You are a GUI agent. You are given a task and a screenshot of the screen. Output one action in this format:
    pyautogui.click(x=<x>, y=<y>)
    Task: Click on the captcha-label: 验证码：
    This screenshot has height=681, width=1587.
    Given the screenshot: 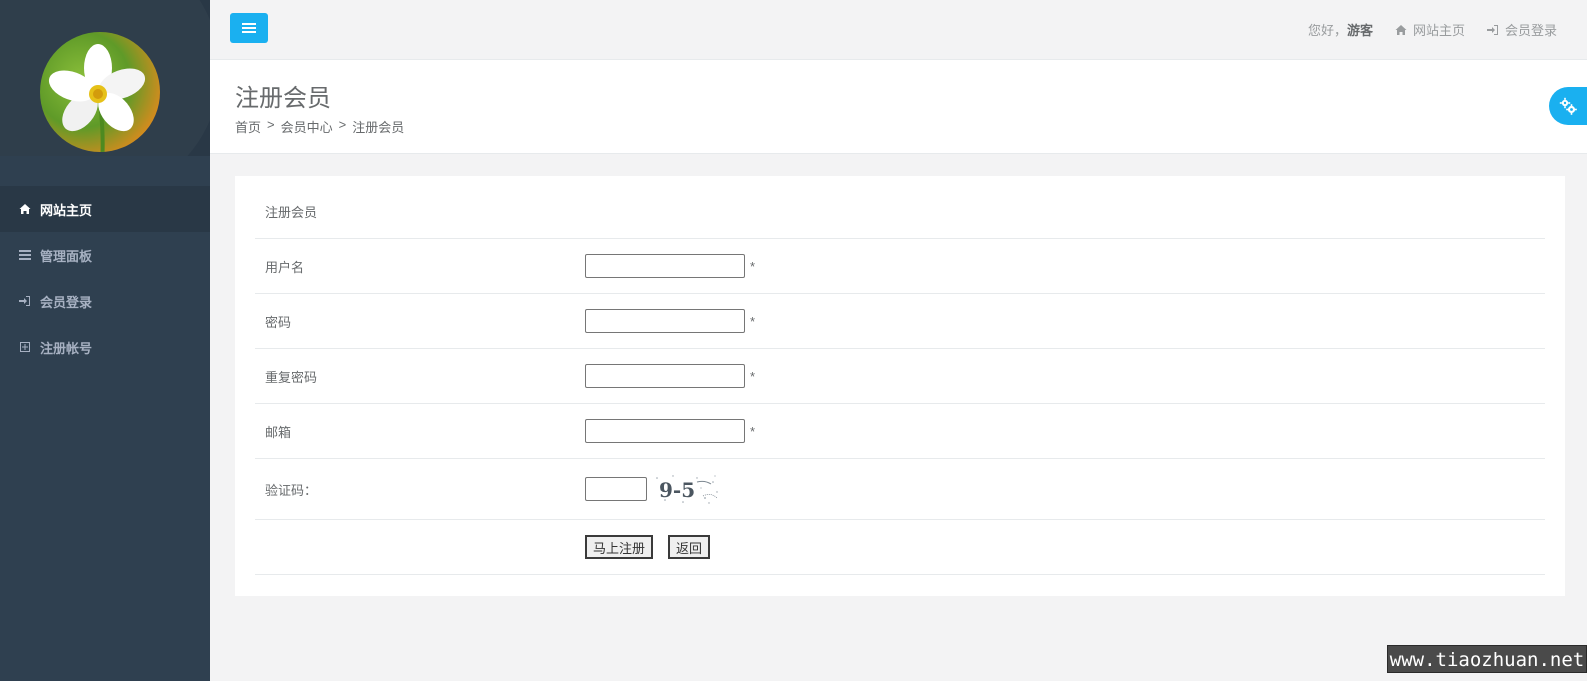 What is the action you would take?
    pyautogui.click(x=291, y=490)
    